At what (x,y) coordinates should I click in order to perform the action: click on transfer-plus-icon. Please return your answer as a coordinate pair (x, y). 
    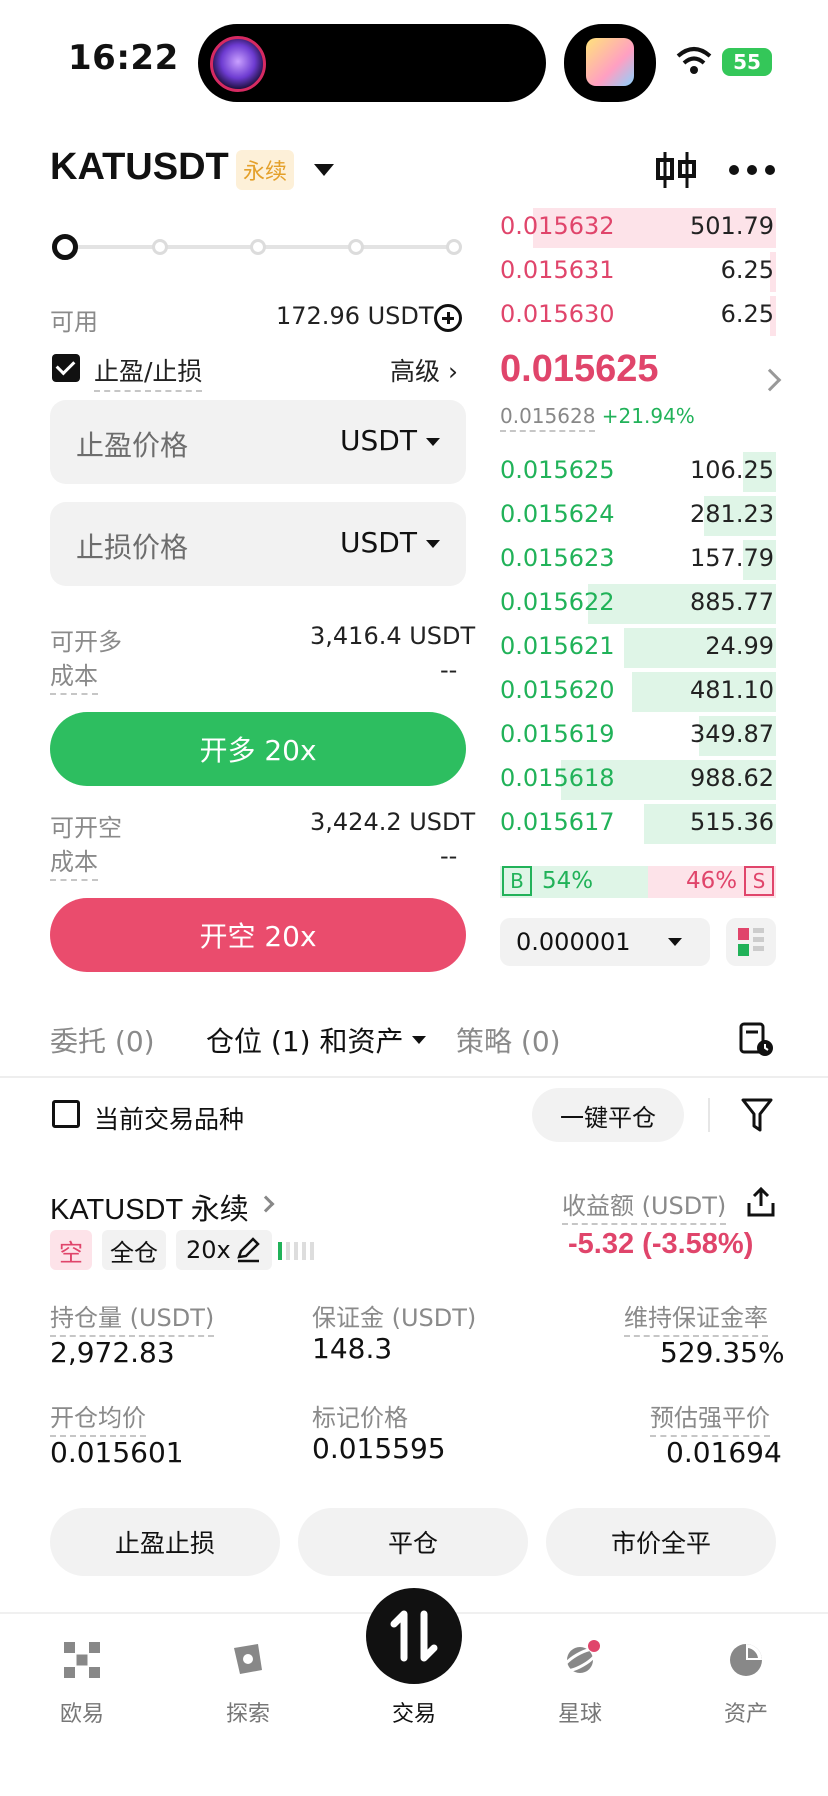
    Looking at the image, I should click on (448, 318).